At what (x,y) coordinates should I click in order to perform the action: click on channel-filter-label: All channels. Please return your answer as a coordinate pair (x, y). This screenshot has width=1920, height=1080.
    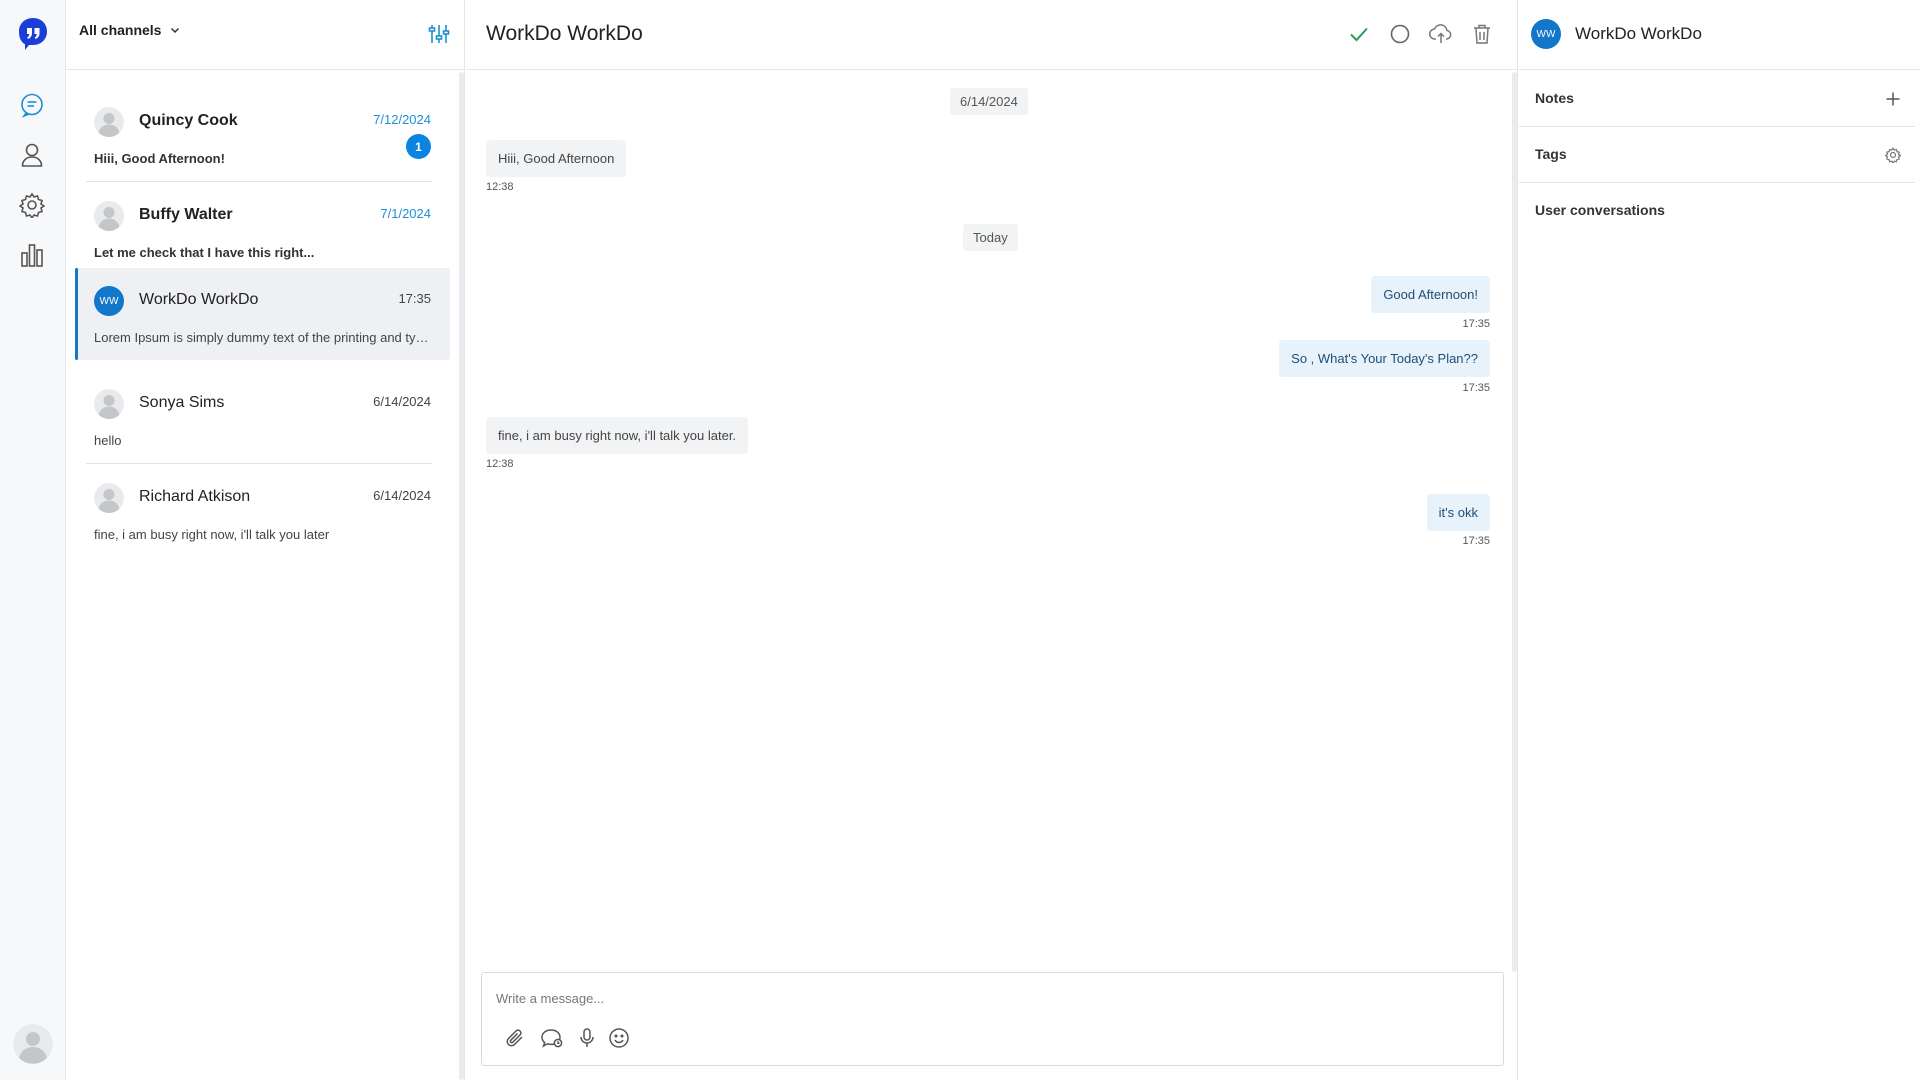
    Looking at the image, I should click on (120, 30).